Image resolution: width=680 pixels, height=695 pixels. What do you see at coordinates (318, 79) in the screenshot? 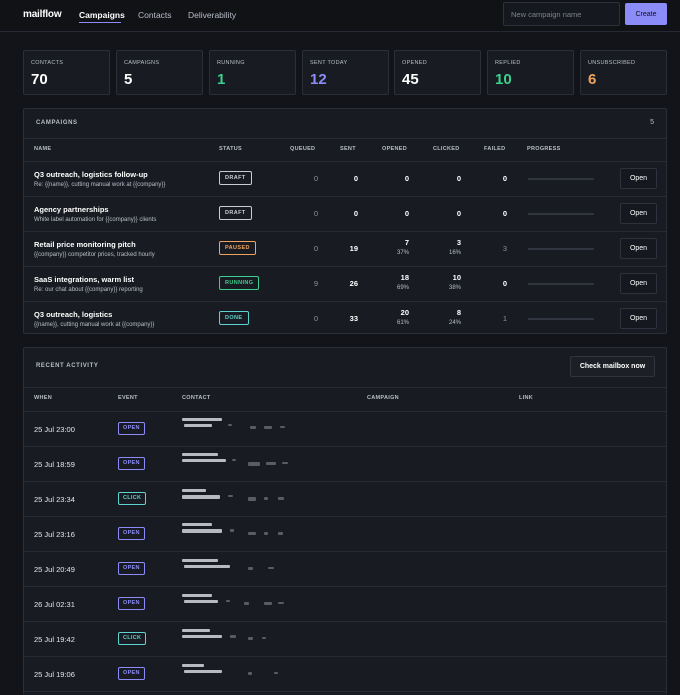
I see `stat-value: 12` at bounding box center [318, 79].